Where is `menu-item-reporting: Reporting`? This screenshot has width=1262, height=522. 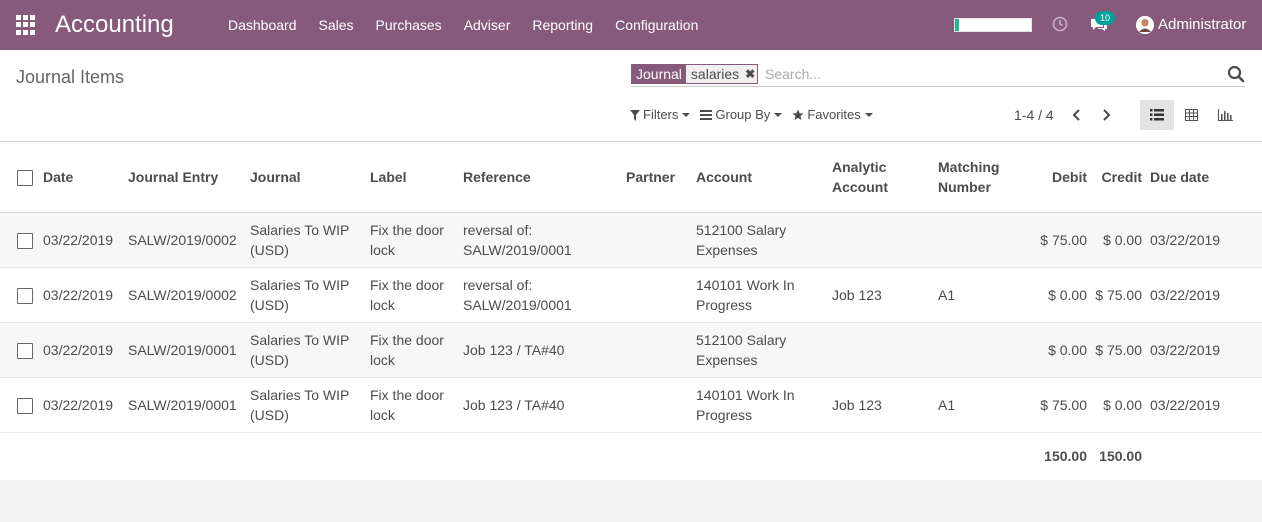
menu-item-reporting: Reporting is located at coordinates (562, 25).